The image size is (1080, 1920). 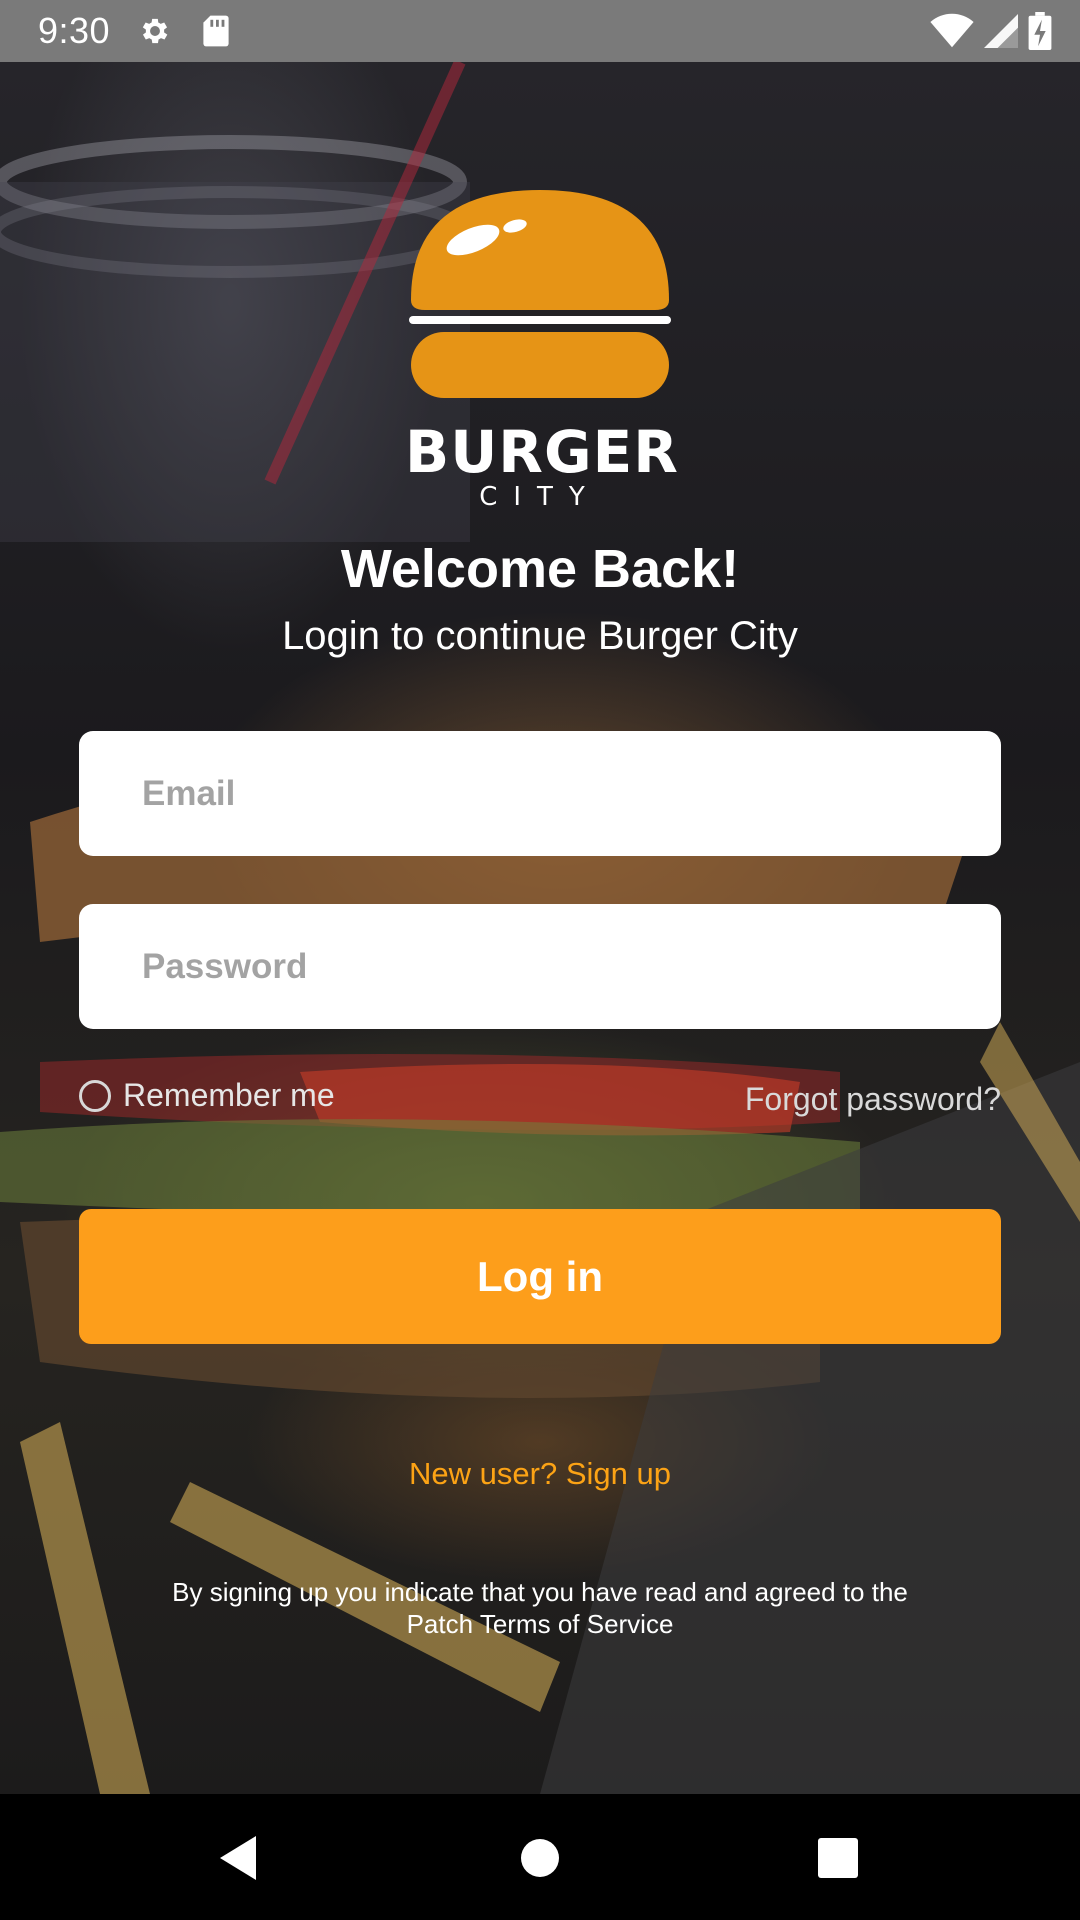 What do you see at coordinates (229, 1095) in the screenshot?
I see `remember-me-label: Remember me` at bounding box center [229, 1095].